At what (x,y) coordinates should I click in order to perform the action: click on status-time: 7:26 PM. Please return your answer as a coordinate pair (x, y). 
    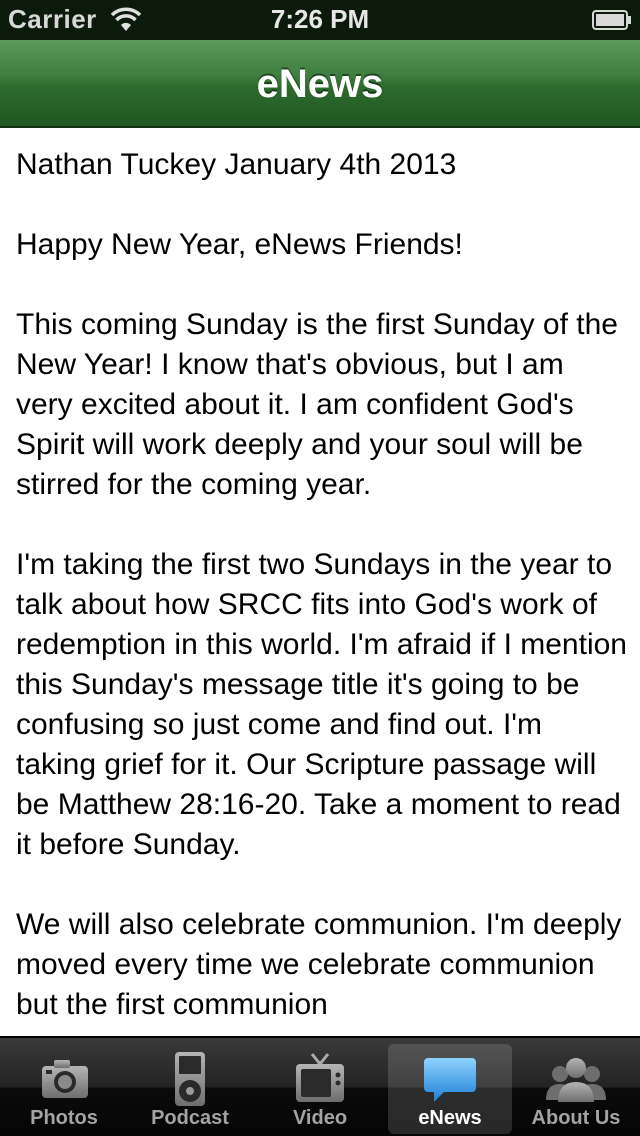
    Looking at the image, I should click on (320, 19).